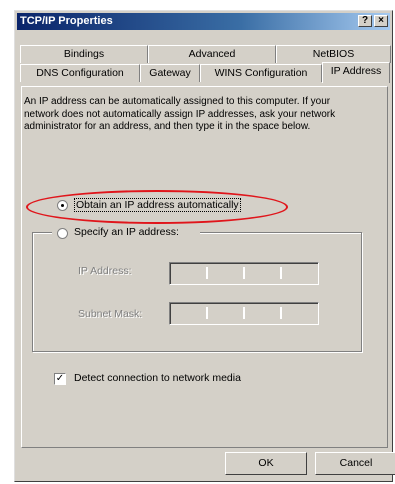  Describe the element at coordinates (80, 73) in the screenshot. I see `tab-dns-configuration: DNS Configuration` at that location.